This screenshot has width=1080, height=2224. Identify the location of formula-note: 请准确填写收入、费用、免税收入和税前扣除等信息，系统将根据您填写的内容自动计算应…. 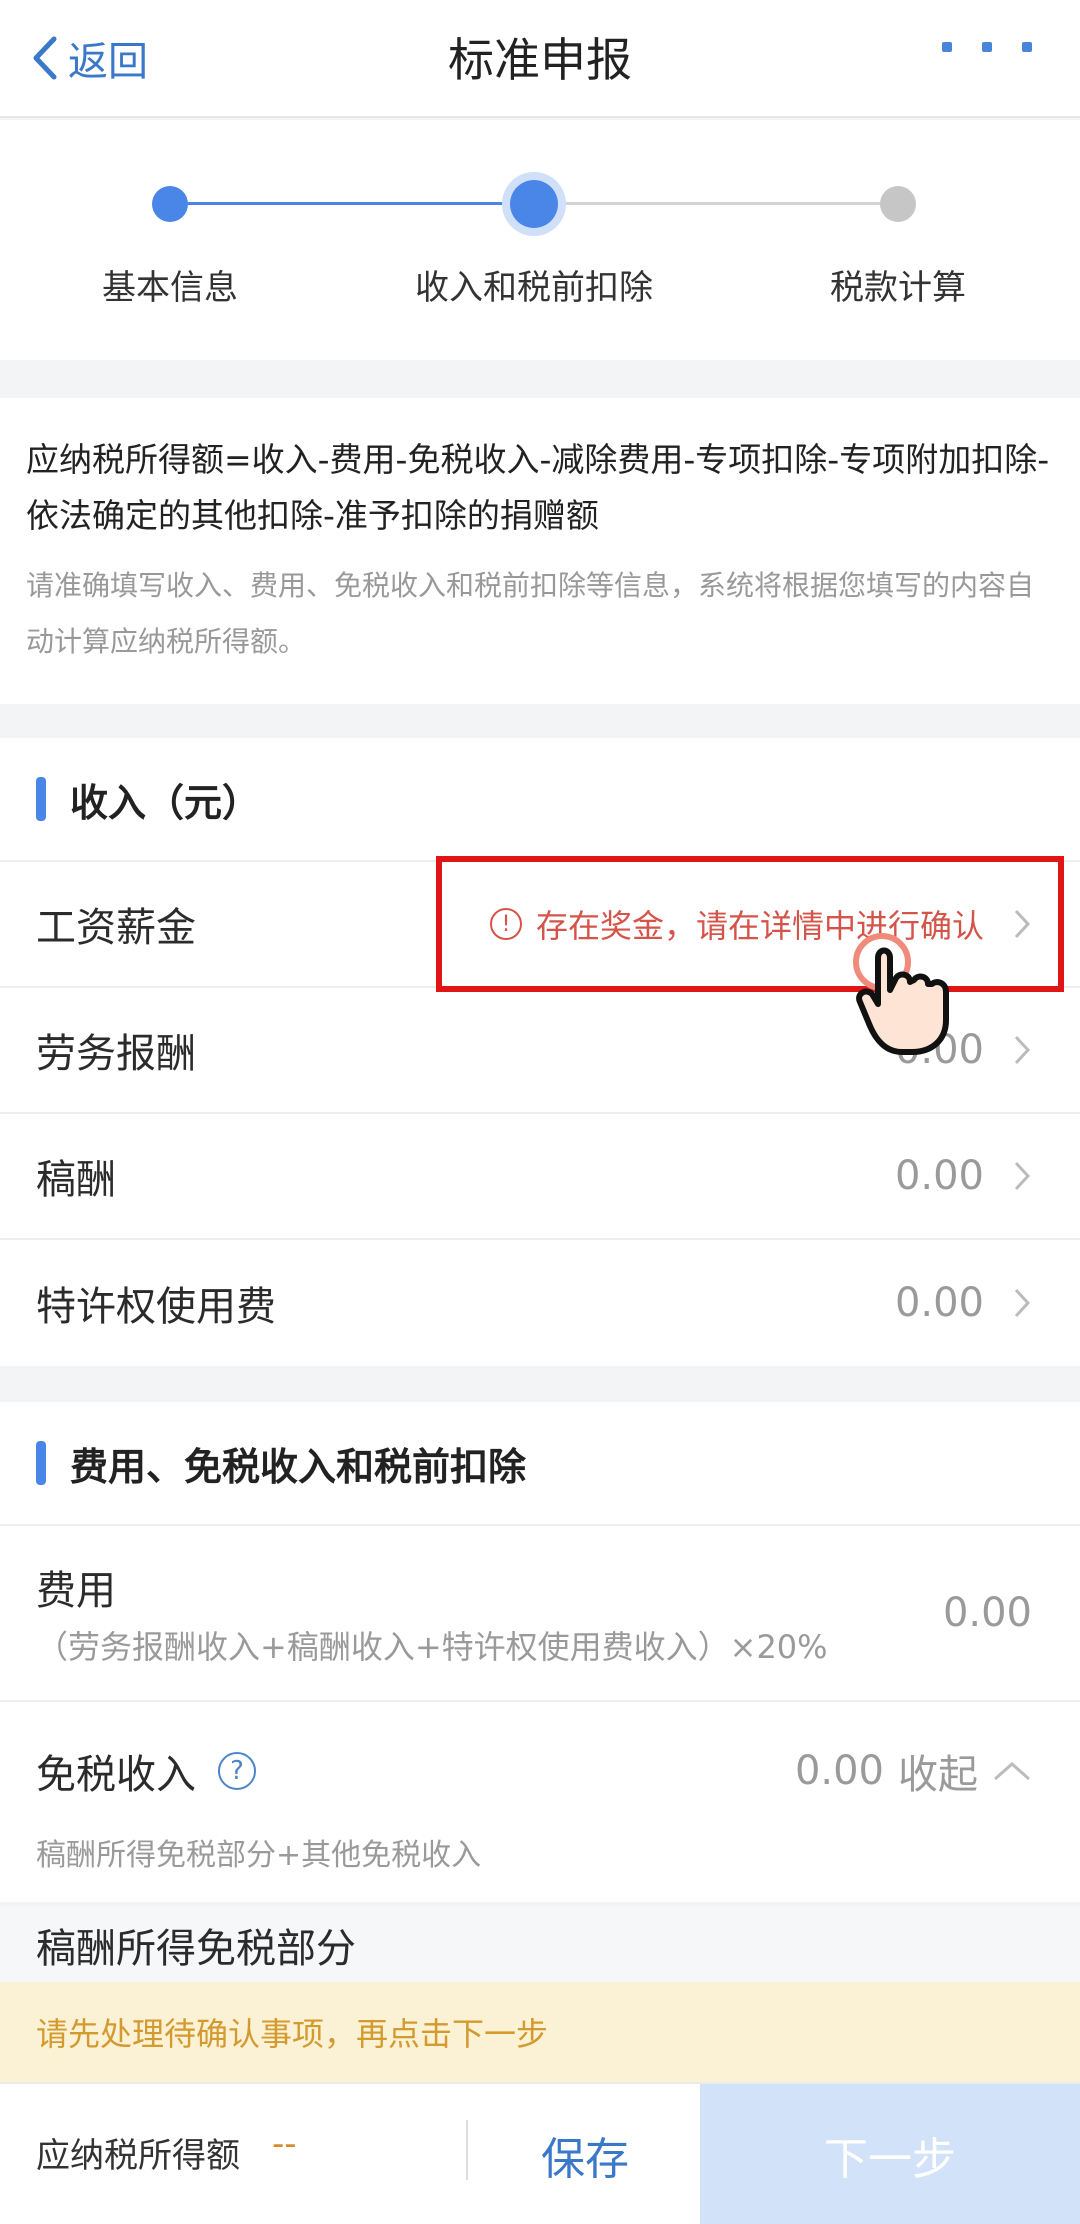
(530, 613).